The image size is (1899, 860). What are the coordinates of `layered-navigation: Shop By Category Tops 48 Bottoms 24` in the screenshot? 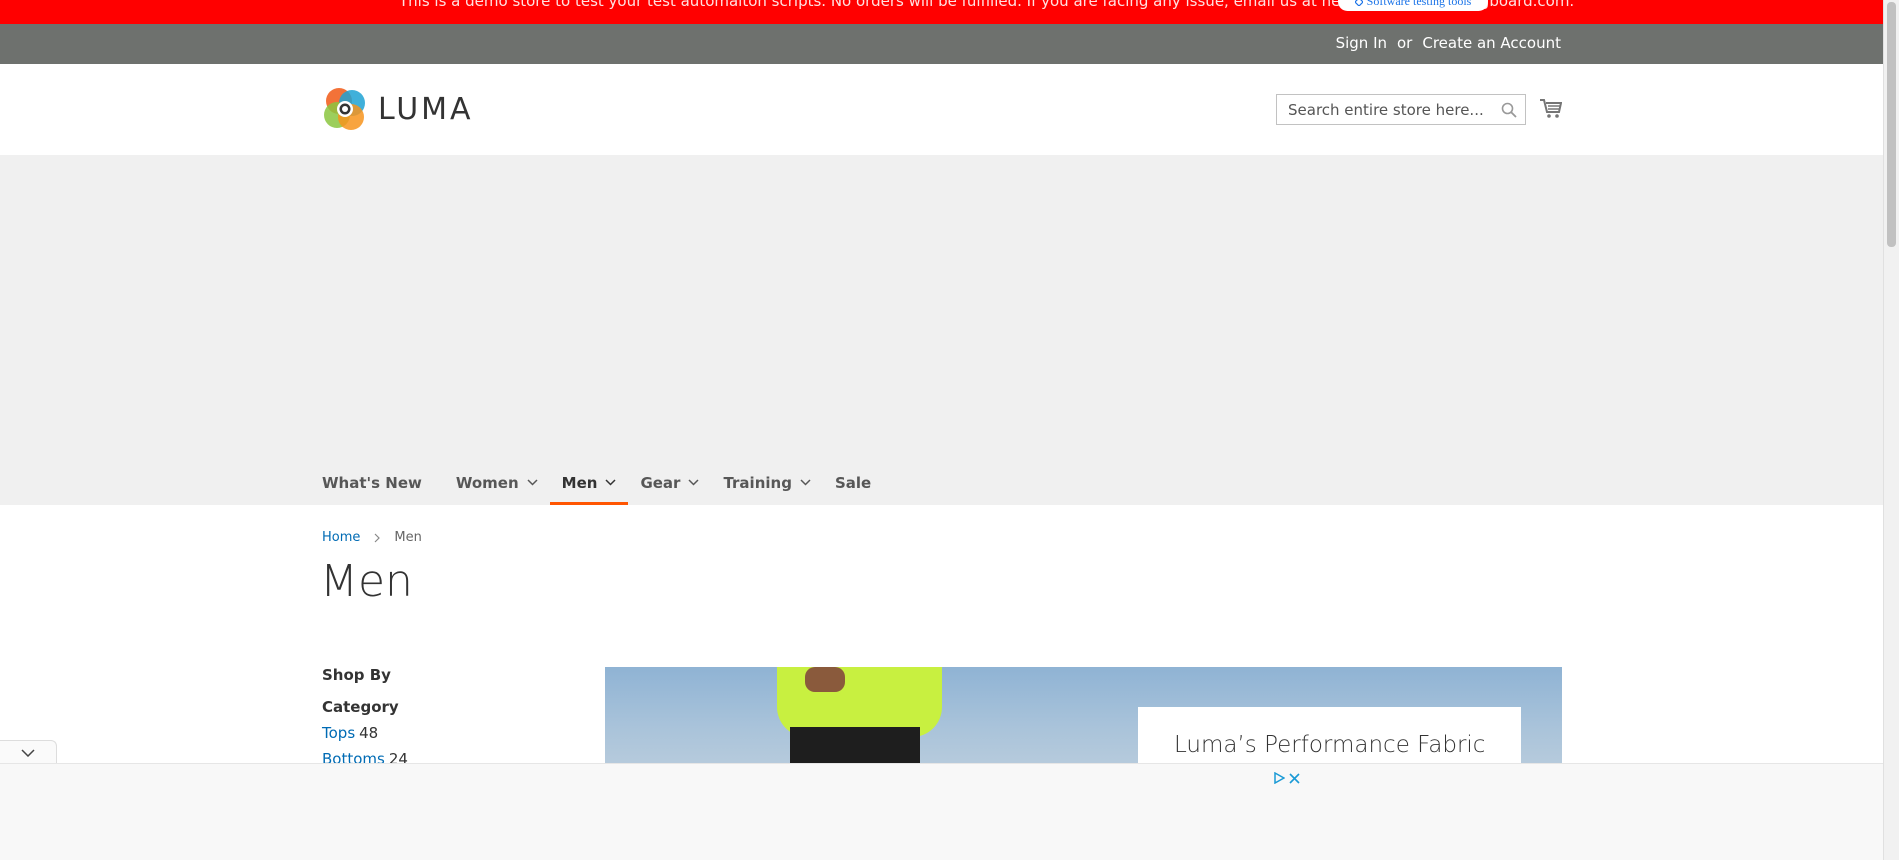 It's located at (365, 717).